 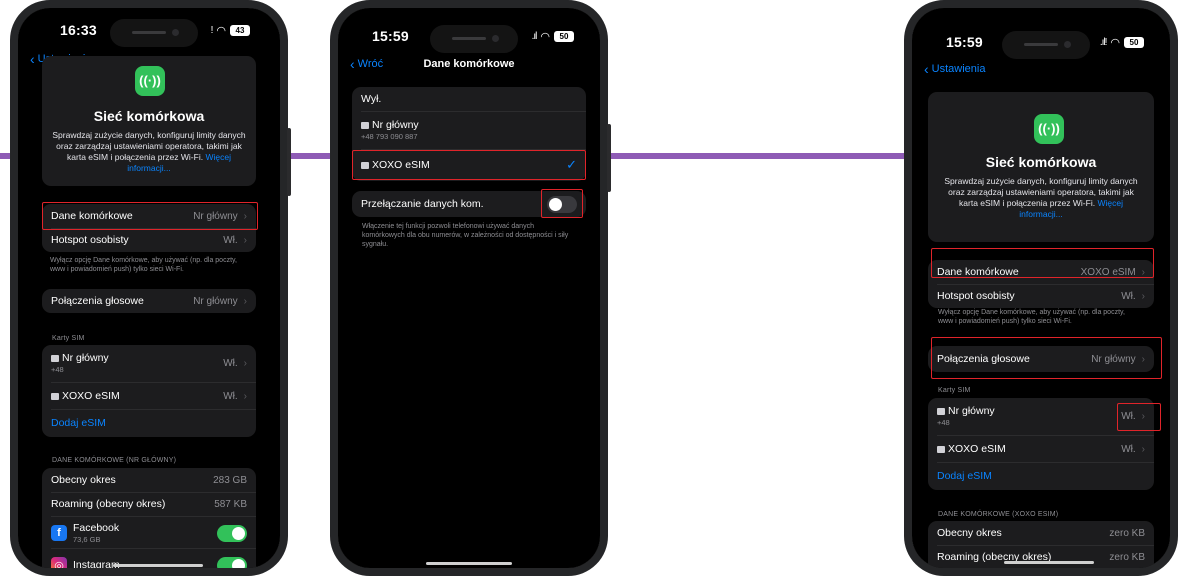 I want to click on usage-section-header: DANE KOMÓRKOWE (XOXO ESIM), so click(x=998, y=514).